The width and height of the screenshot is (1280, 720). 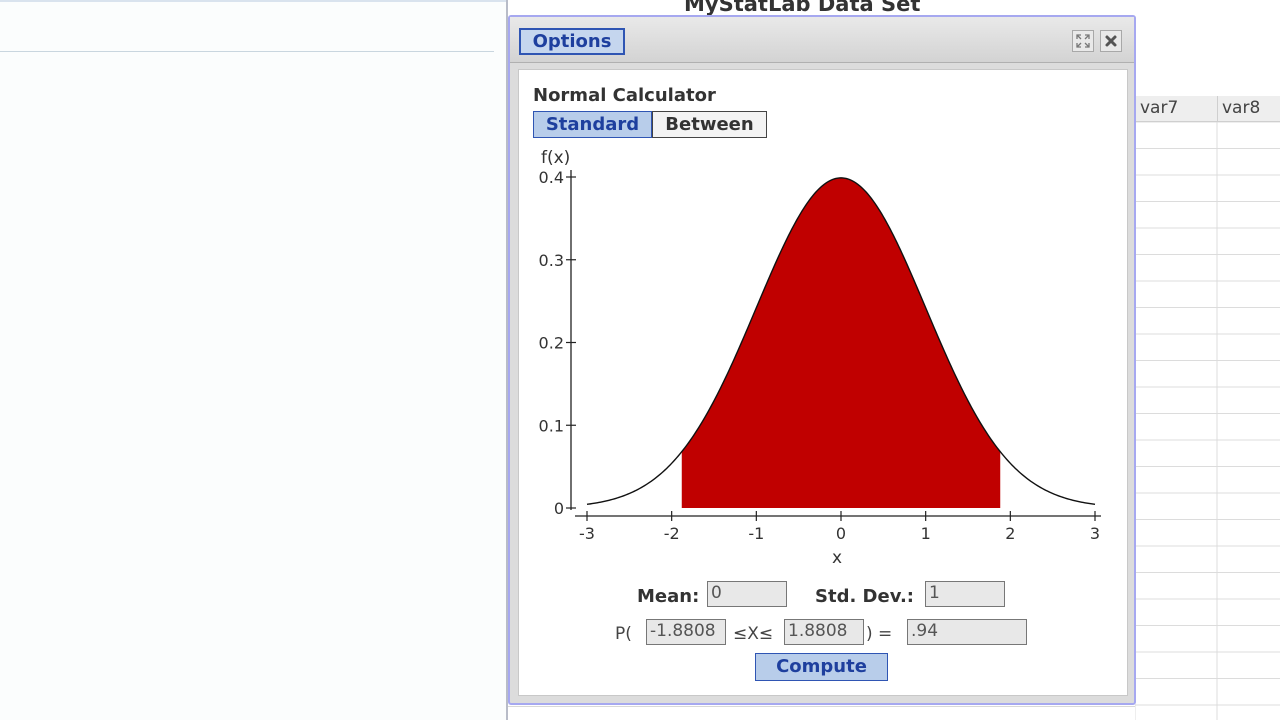 What do you see at coordinates (555, 158) in the screenshot?
I see `y-axis-label: f(x)` at bounding box center [555, 158].